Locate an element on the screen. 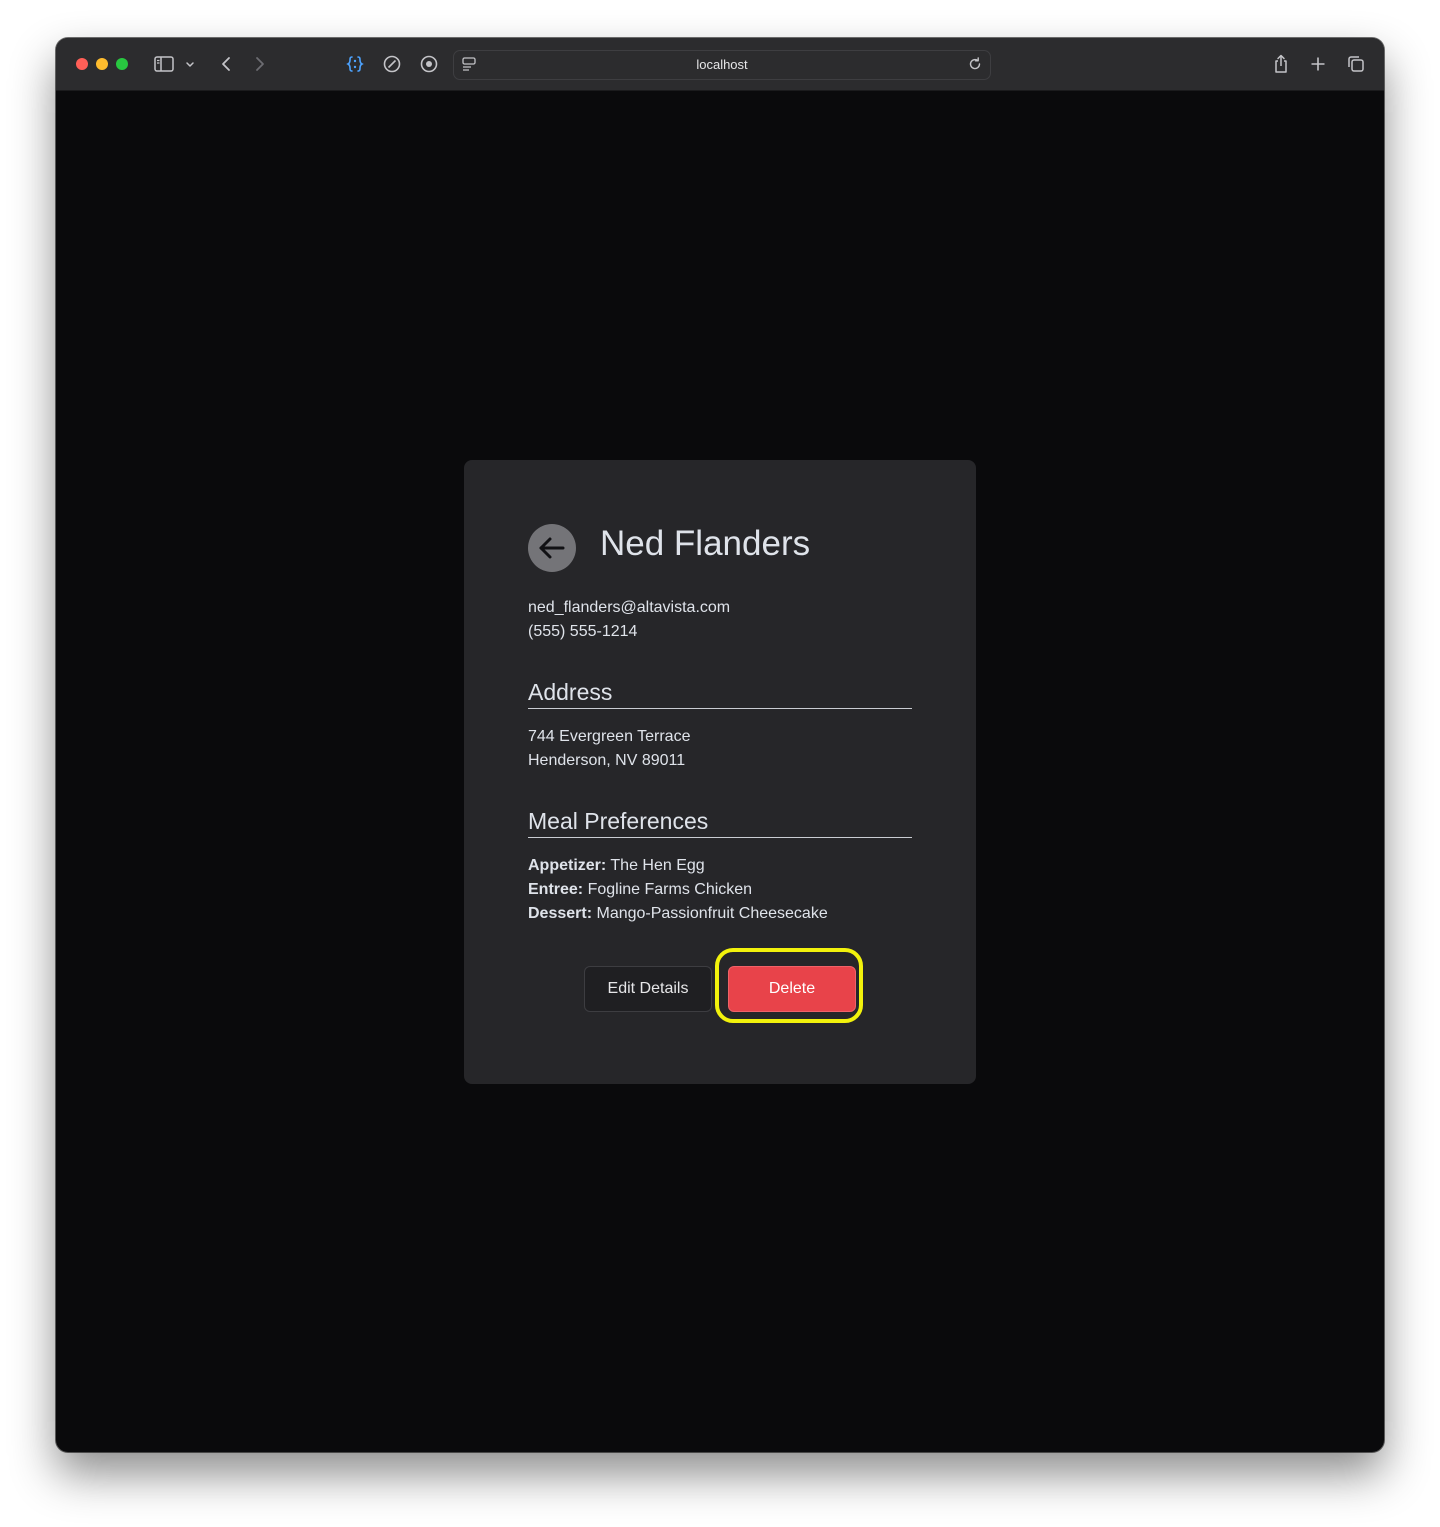 This screenshot has width=1440, height=1527. meal-label: Entree: is located at coordinates (556, 889).